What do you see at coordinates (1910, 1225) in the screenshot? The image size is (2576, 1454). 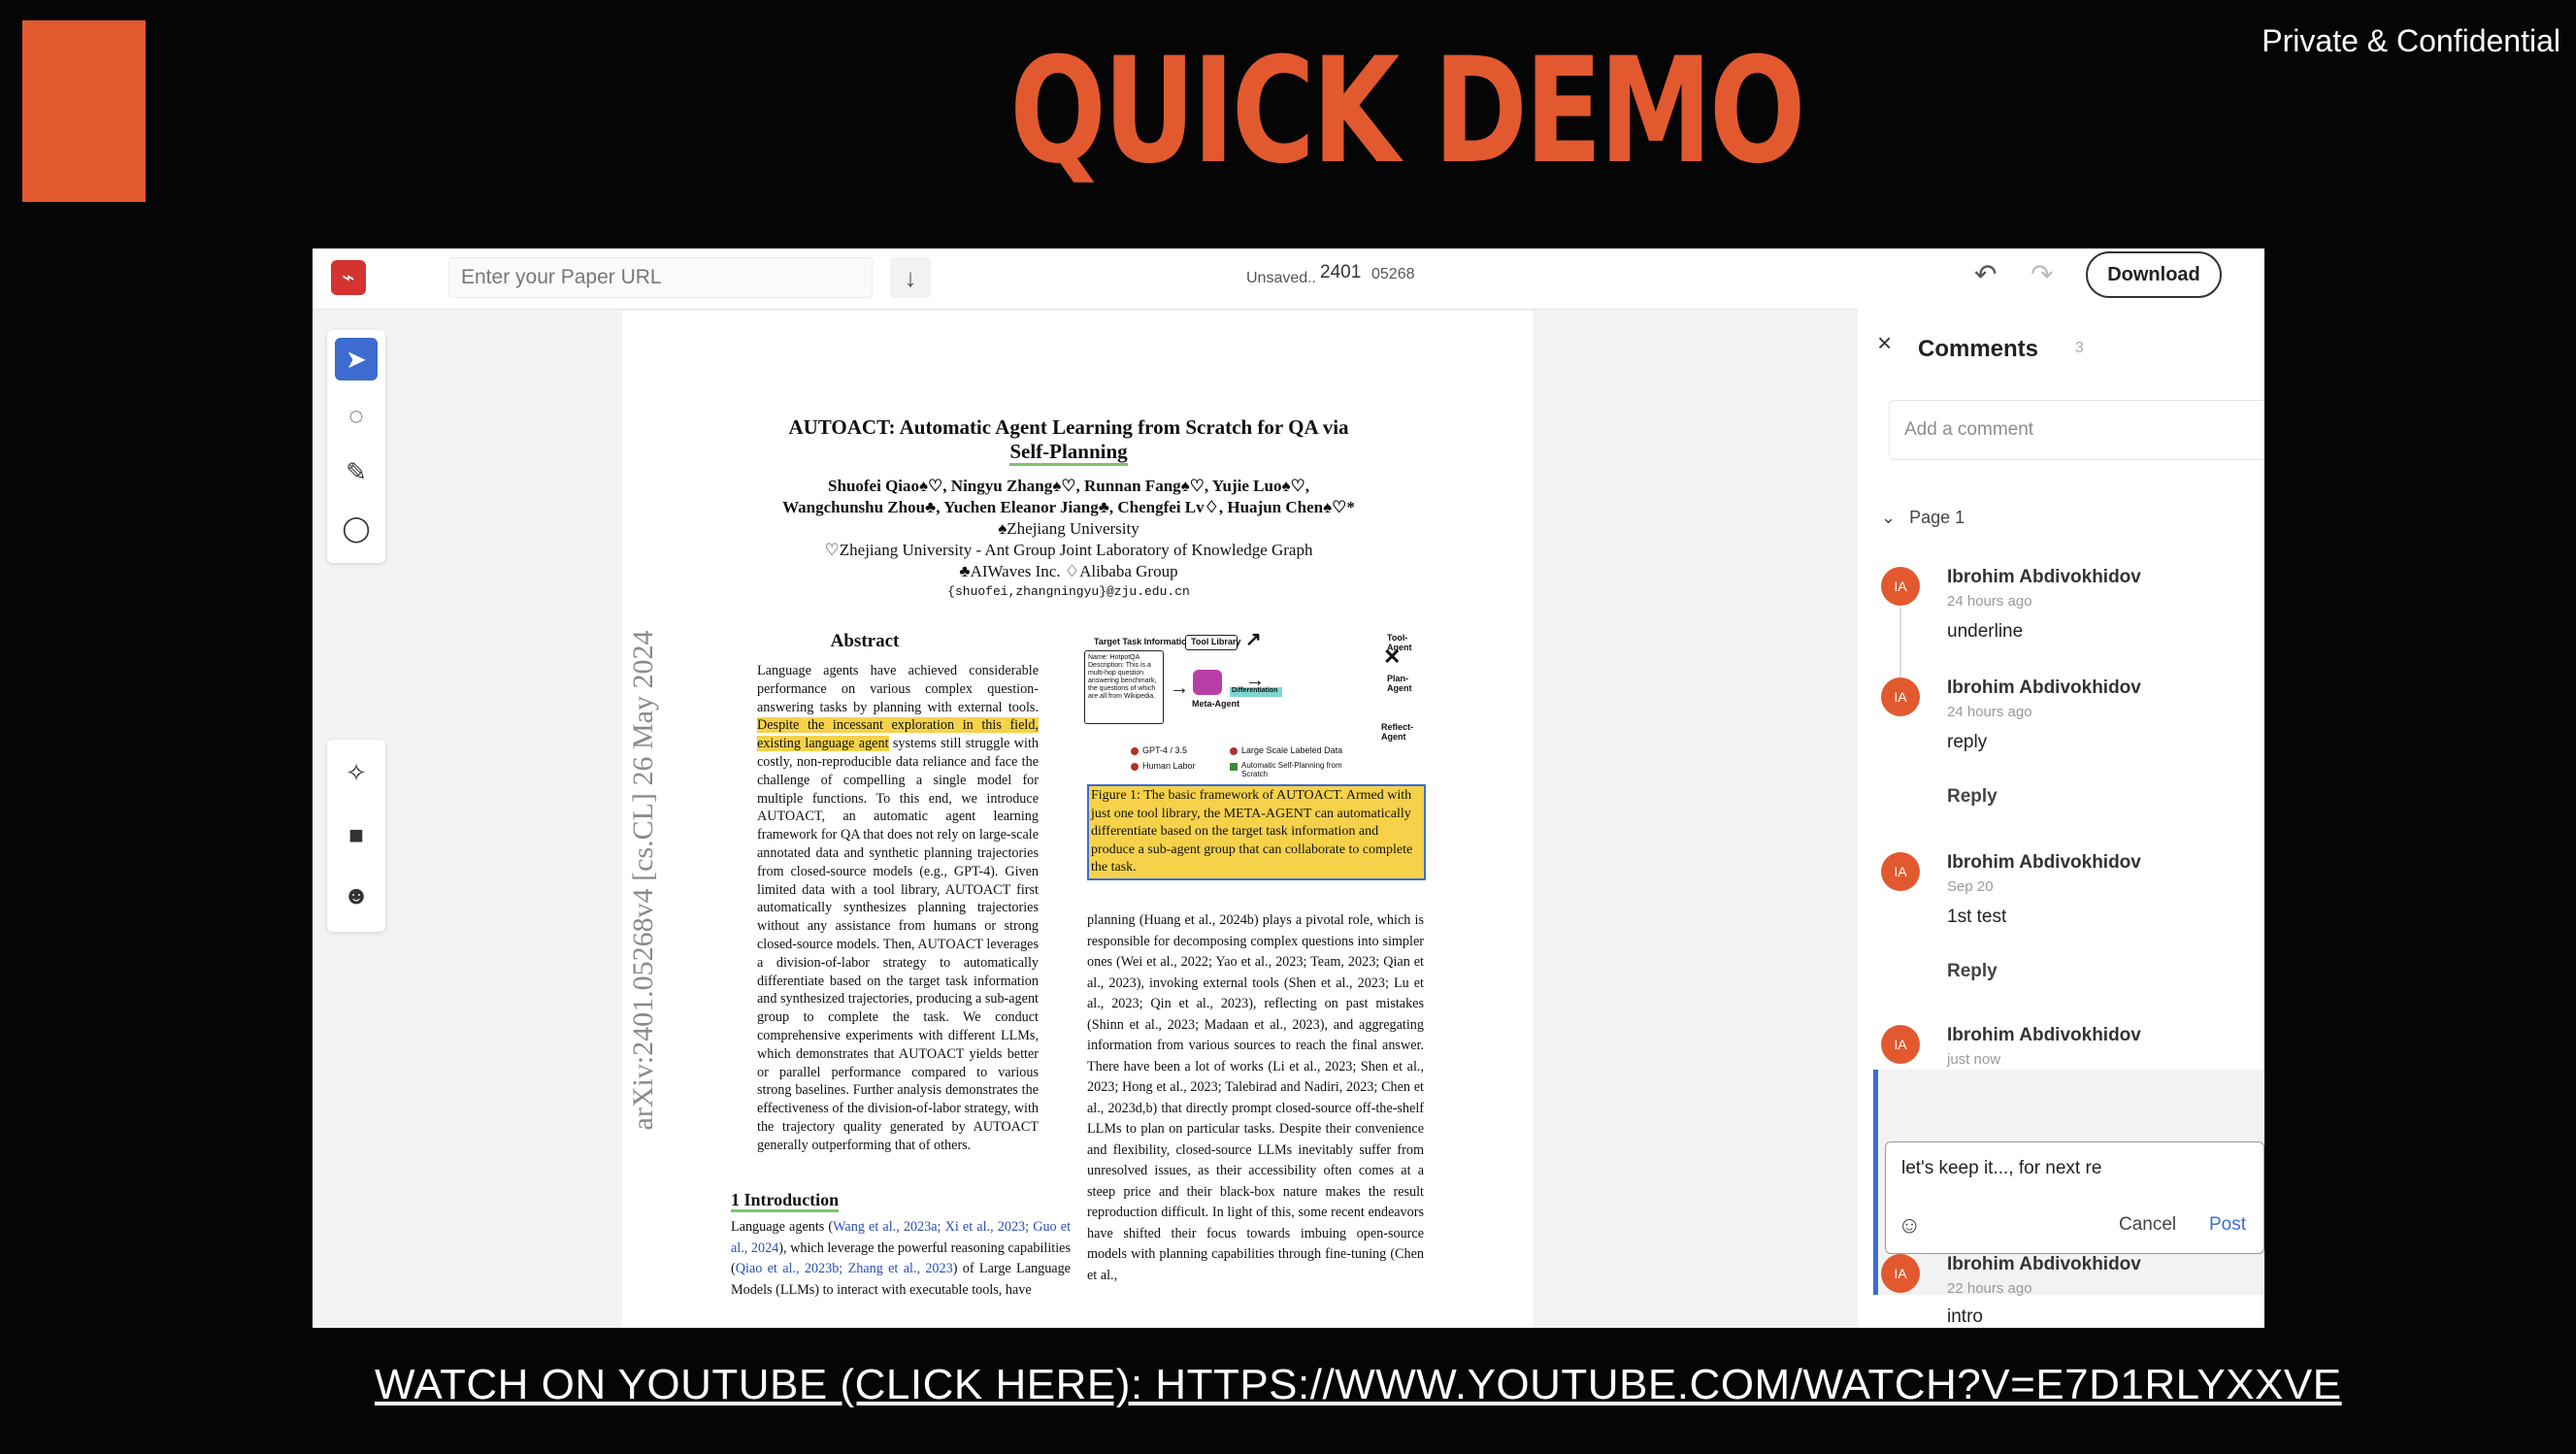 I see `emoji-icon: ☺` at bounding box center [1910, 1225].